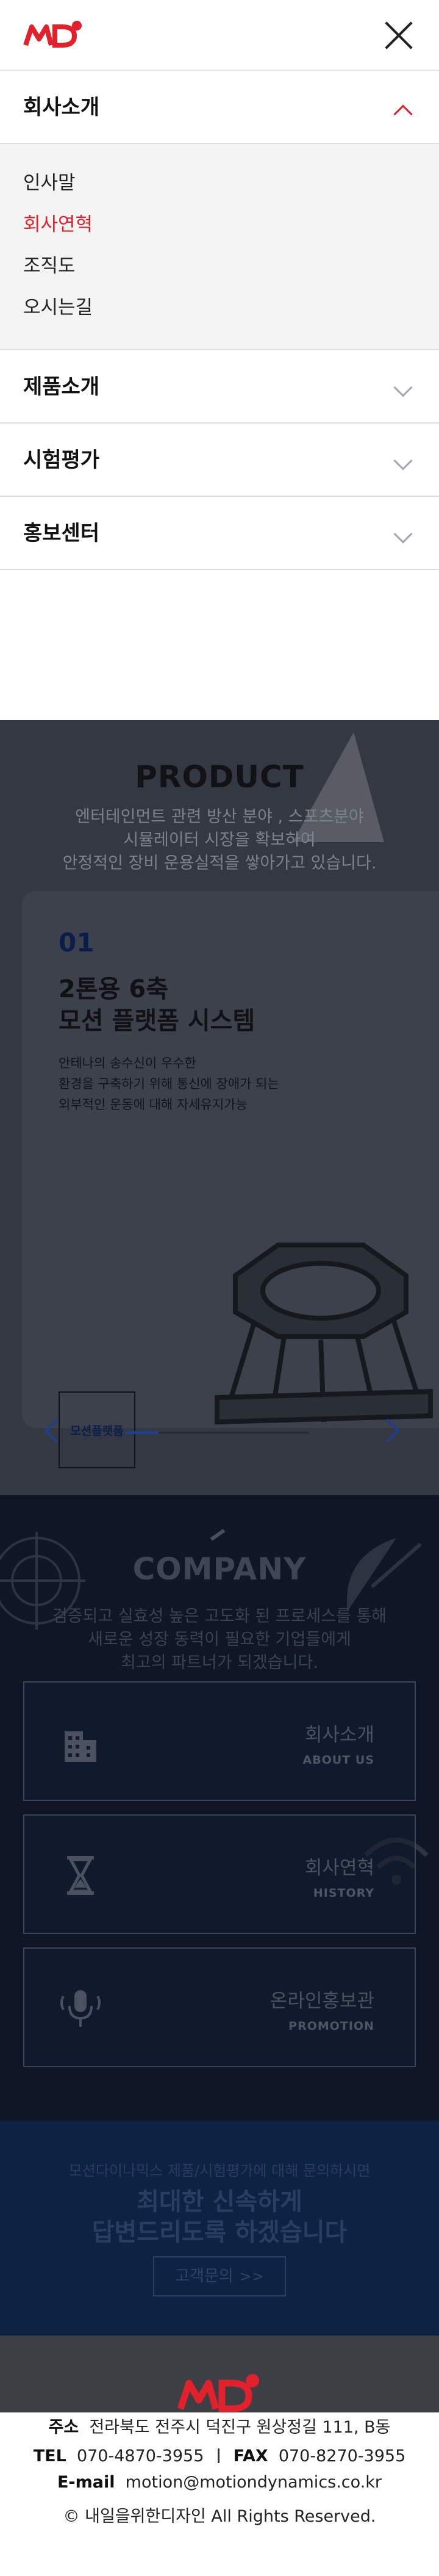 The image size is (439, 2576). I want to click on button-label: 고객문의, so click(204, 2276).